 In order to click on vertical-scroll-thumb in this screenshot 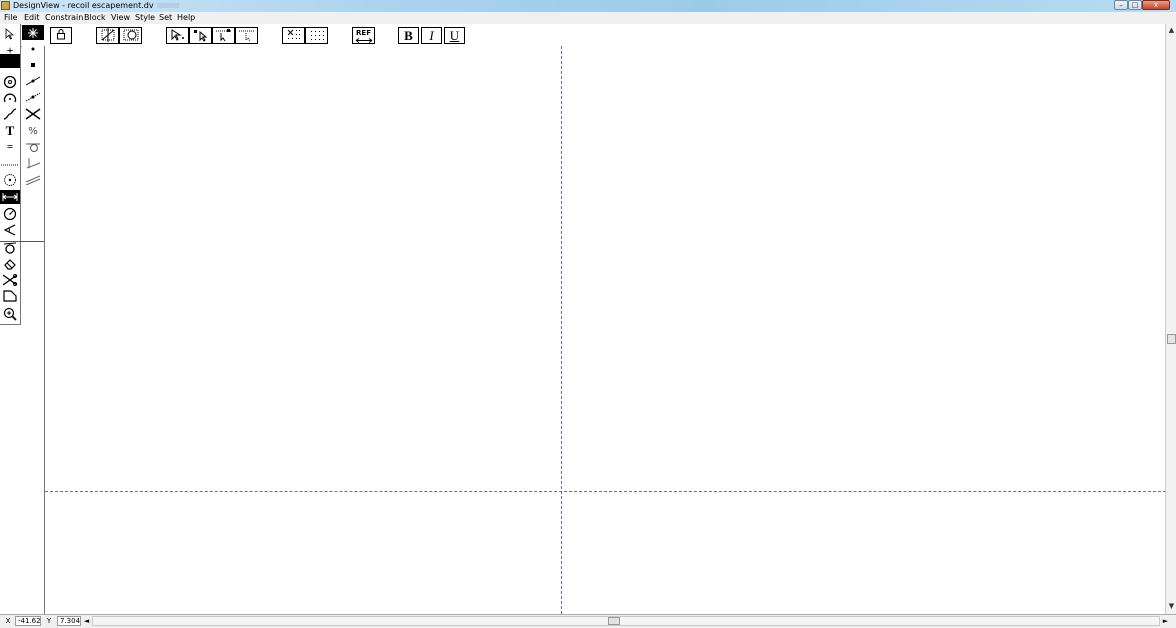, I will do `click(1171, 339)`.